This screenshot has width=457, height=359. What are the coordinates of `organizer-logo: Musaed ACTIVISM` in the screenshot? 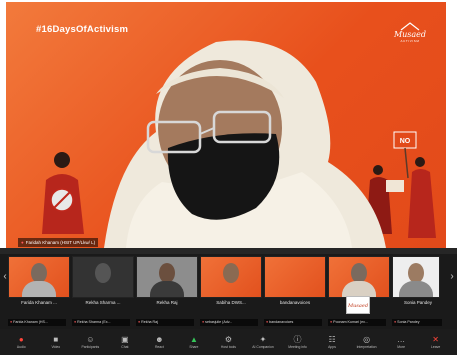 It's located at (410, 37).